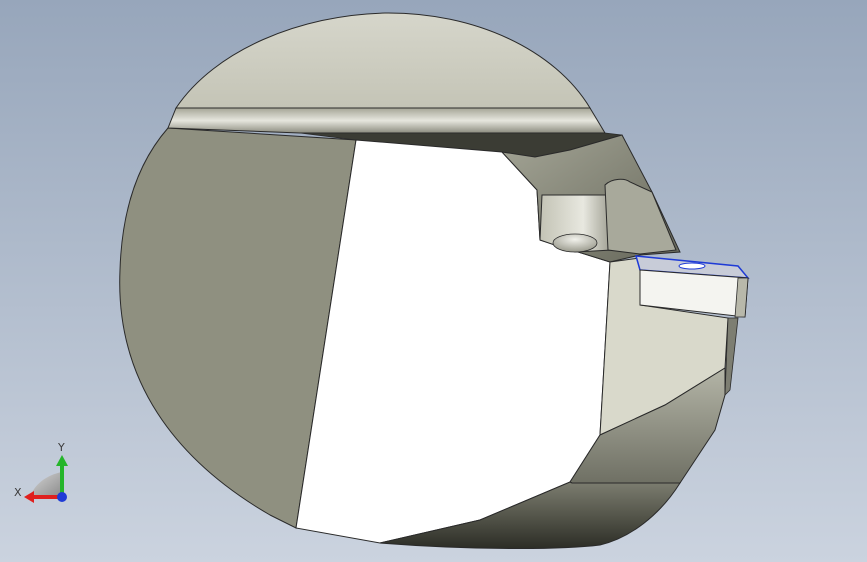 The width and height of the screenshot is (867, 562). What do you see at coordinates (62, 497) in the screenshot?
I see `triad-z-dot` at bounding box center [62, 497].